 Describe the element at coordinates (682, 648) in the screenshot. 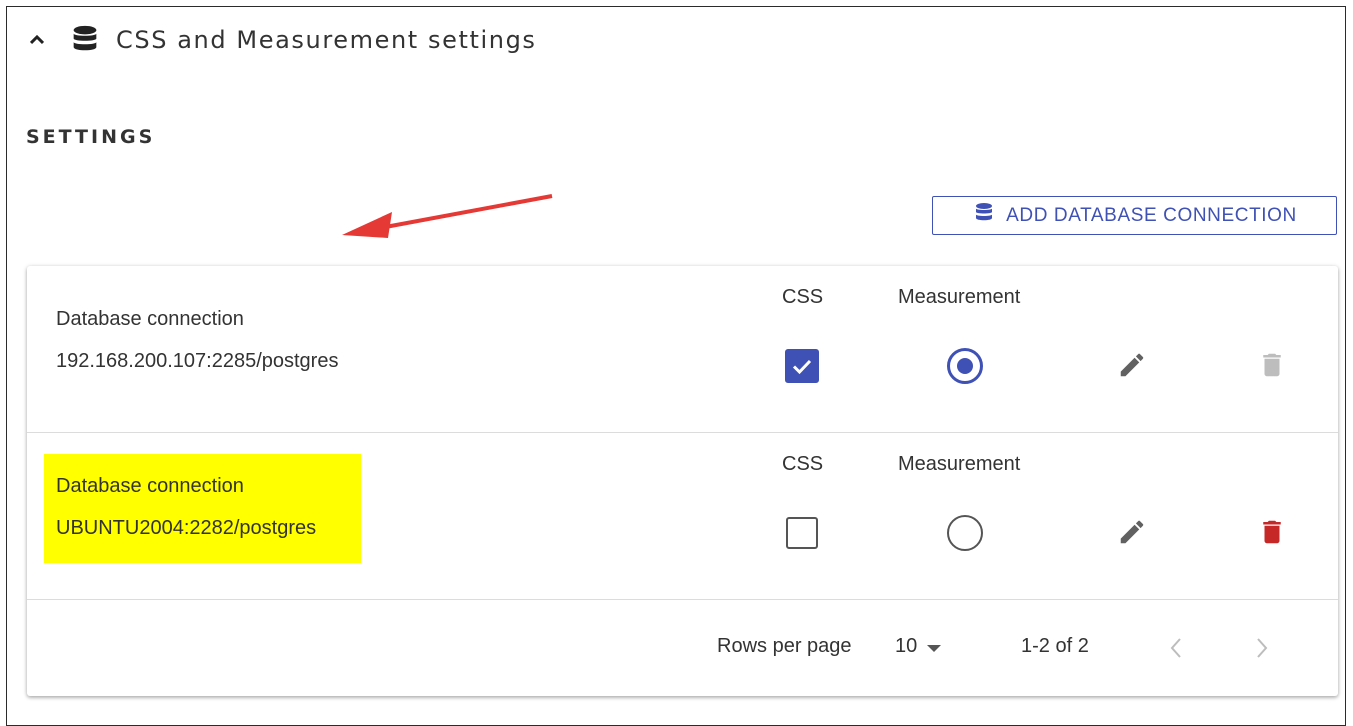

I see `pagination-footer: Rows per page 10 1-2 of 2` at that location.